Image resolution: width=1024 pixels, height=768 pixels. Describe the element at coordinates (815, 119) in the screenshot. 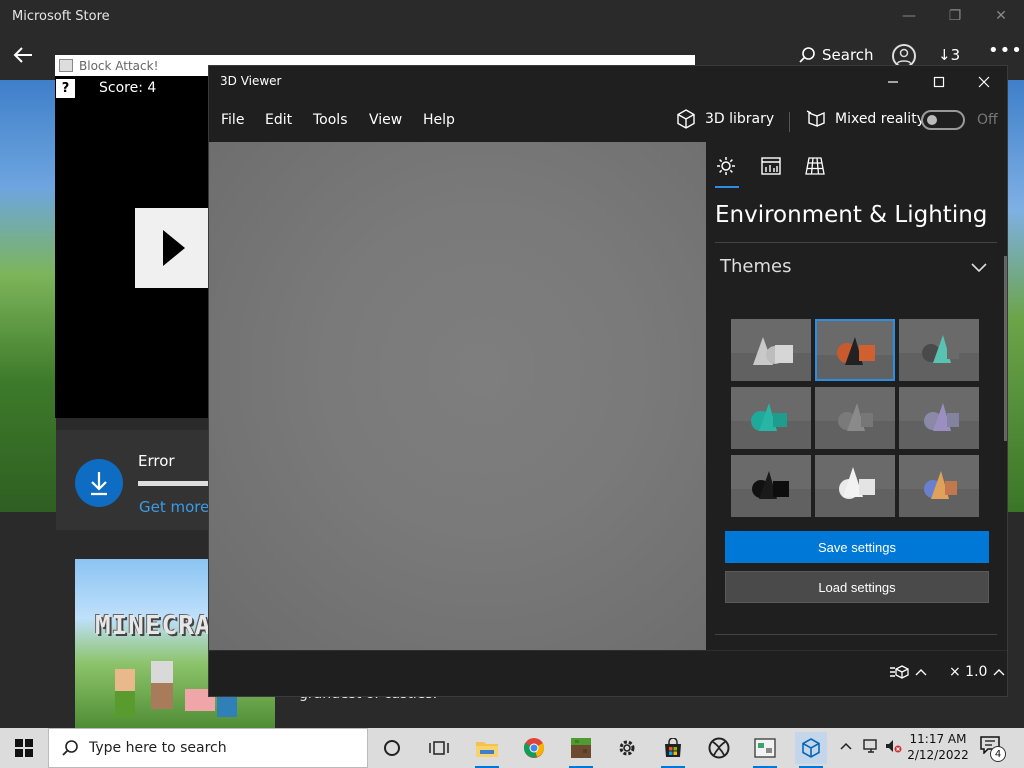

I see `mixed-reality-icon` at that location.